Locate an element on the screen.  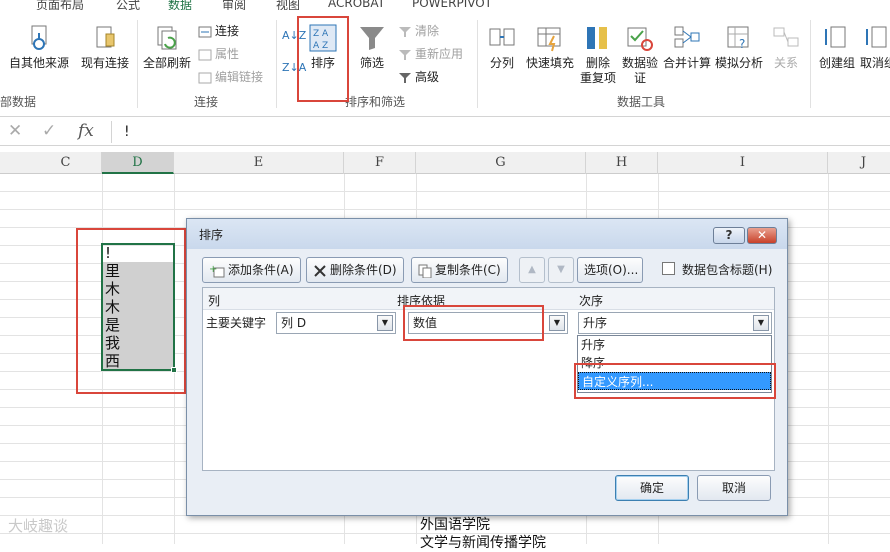
clear-button: 清除 is located at coordinates (418, 31).